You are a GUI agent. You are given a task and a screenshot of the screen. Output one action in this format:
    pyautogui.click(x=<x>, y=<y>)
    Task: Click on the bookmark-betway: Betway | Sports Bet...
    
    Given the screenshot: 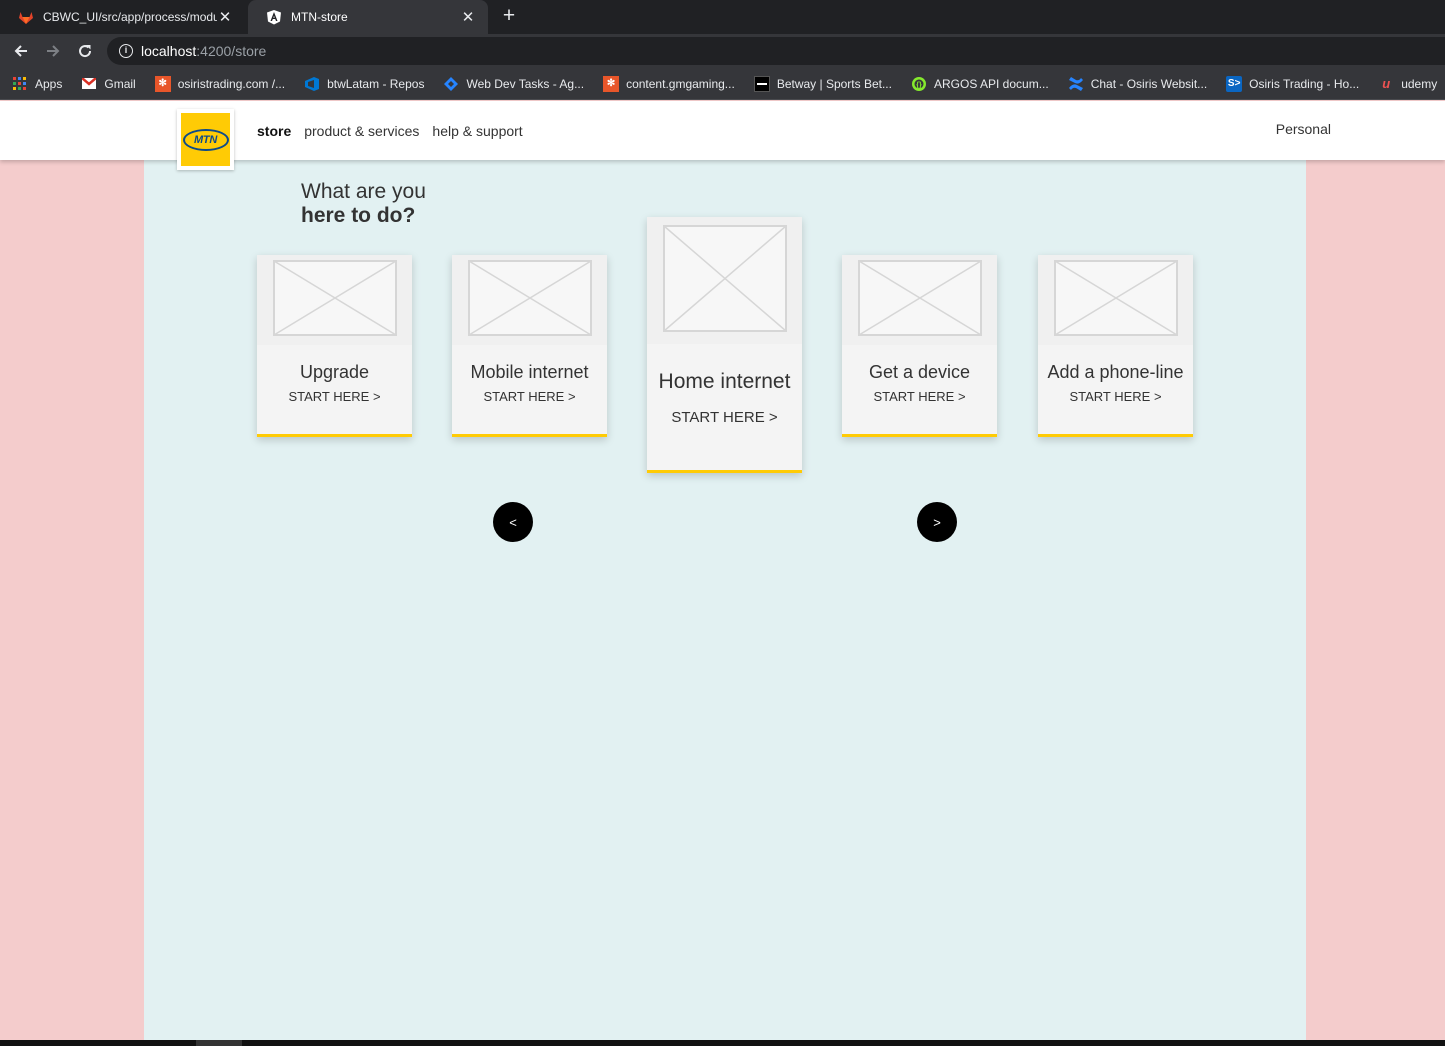 What is the action you would take?
    pyautogui.click(x=822, y=83)
    